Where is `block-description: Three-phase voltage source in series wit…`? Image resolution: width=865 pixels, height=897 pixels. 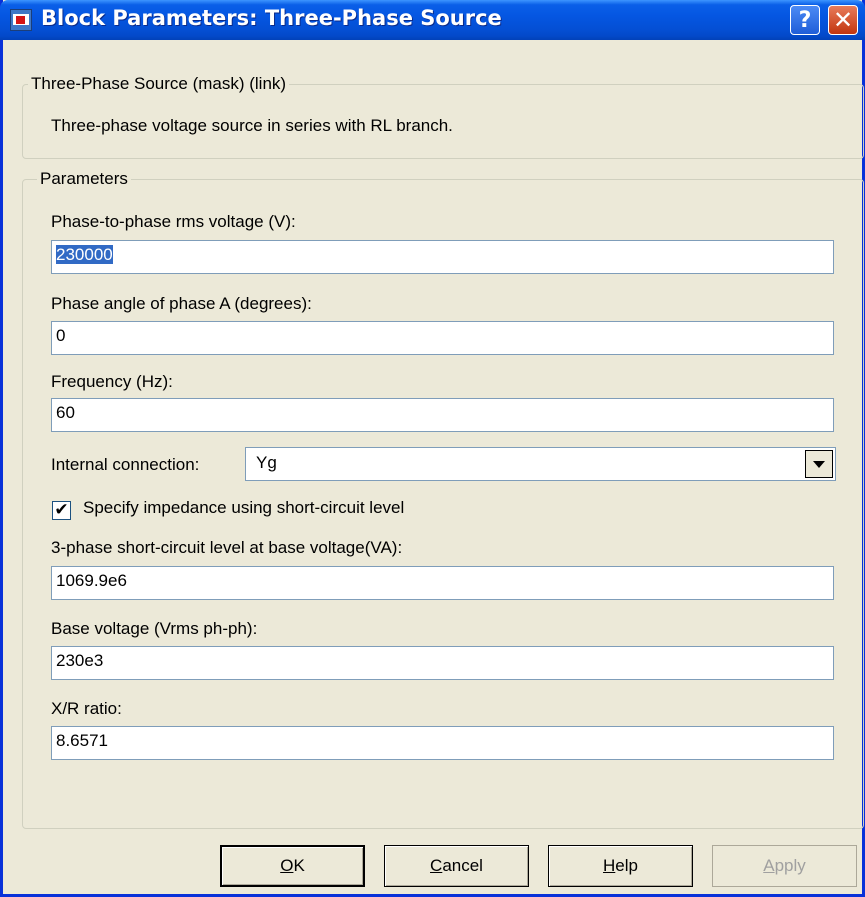
block-description: Three-phase voltage source in series wit… is located at coordinates (252, 125).